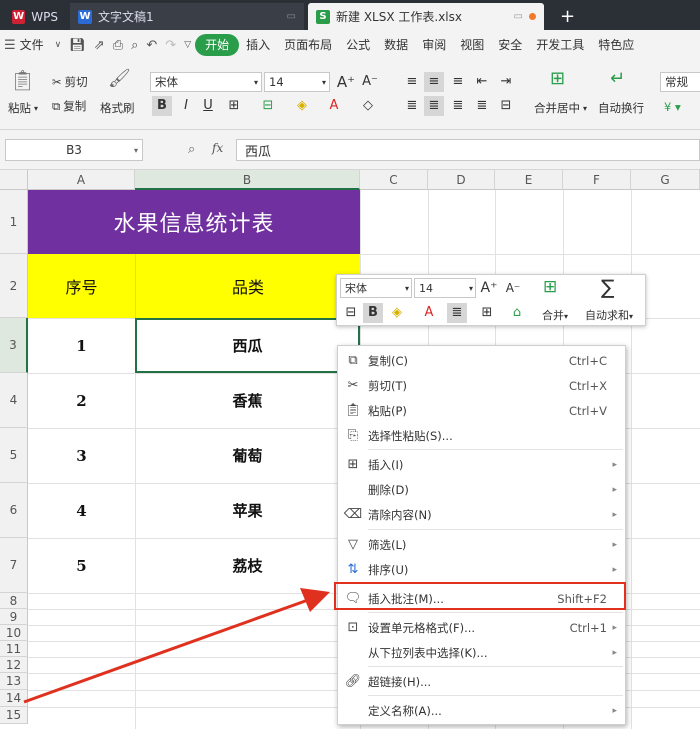 The width and height of the screenshot is (700, 729). Describe the element at coordinates (481, 544) in the screenshot. I see `menu-item-filter: ▽ 筛选(L) ▸` at that location.